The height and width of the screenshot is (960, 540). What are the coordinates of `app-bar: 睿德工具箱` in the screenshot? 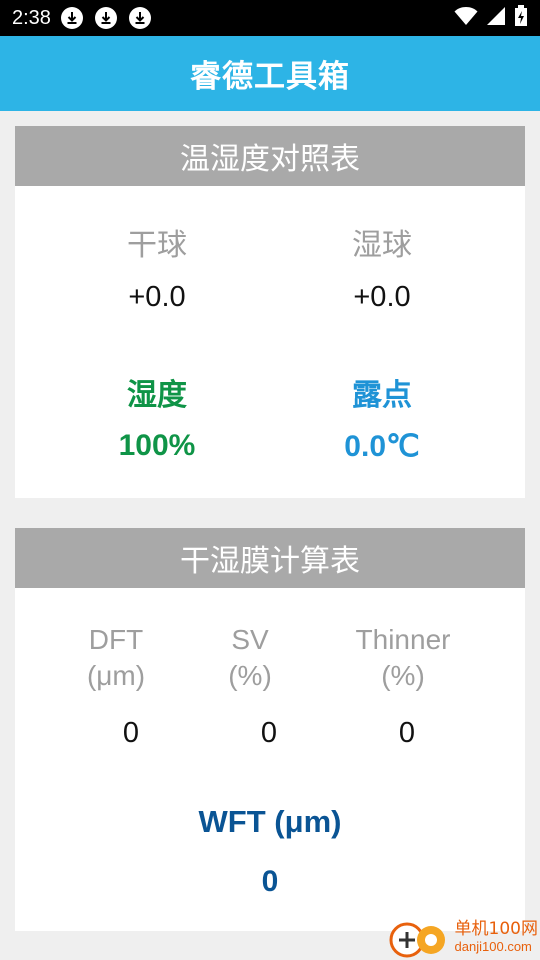 It's located at (270, 73).